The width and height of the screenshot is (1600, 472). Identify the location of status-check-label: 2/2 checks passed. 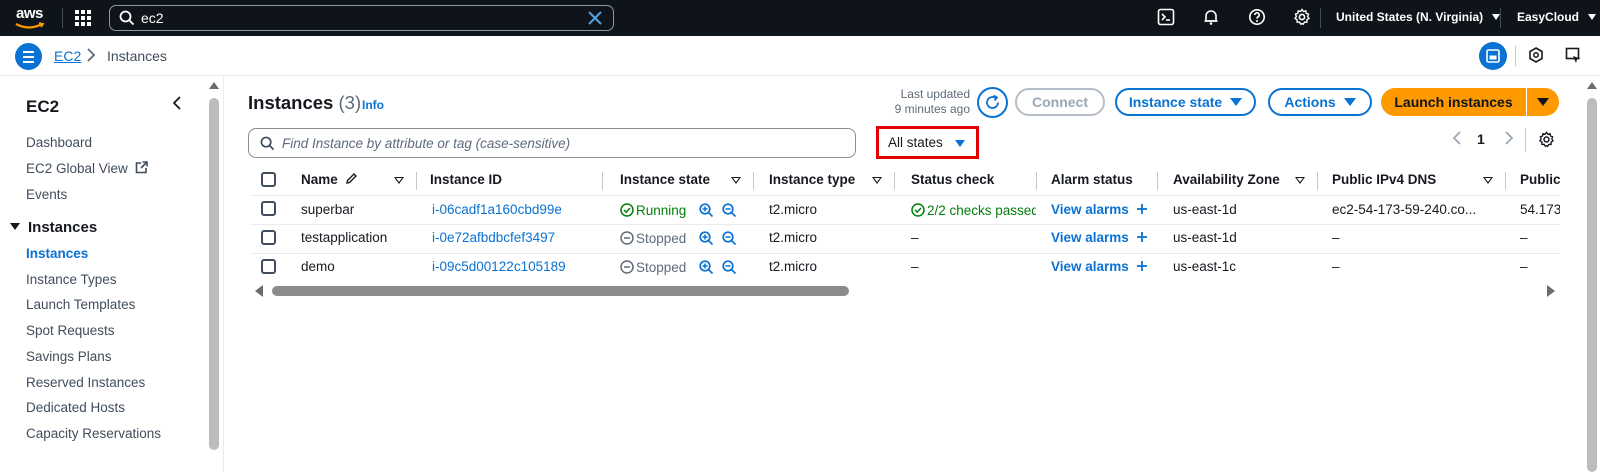
(981, 210).